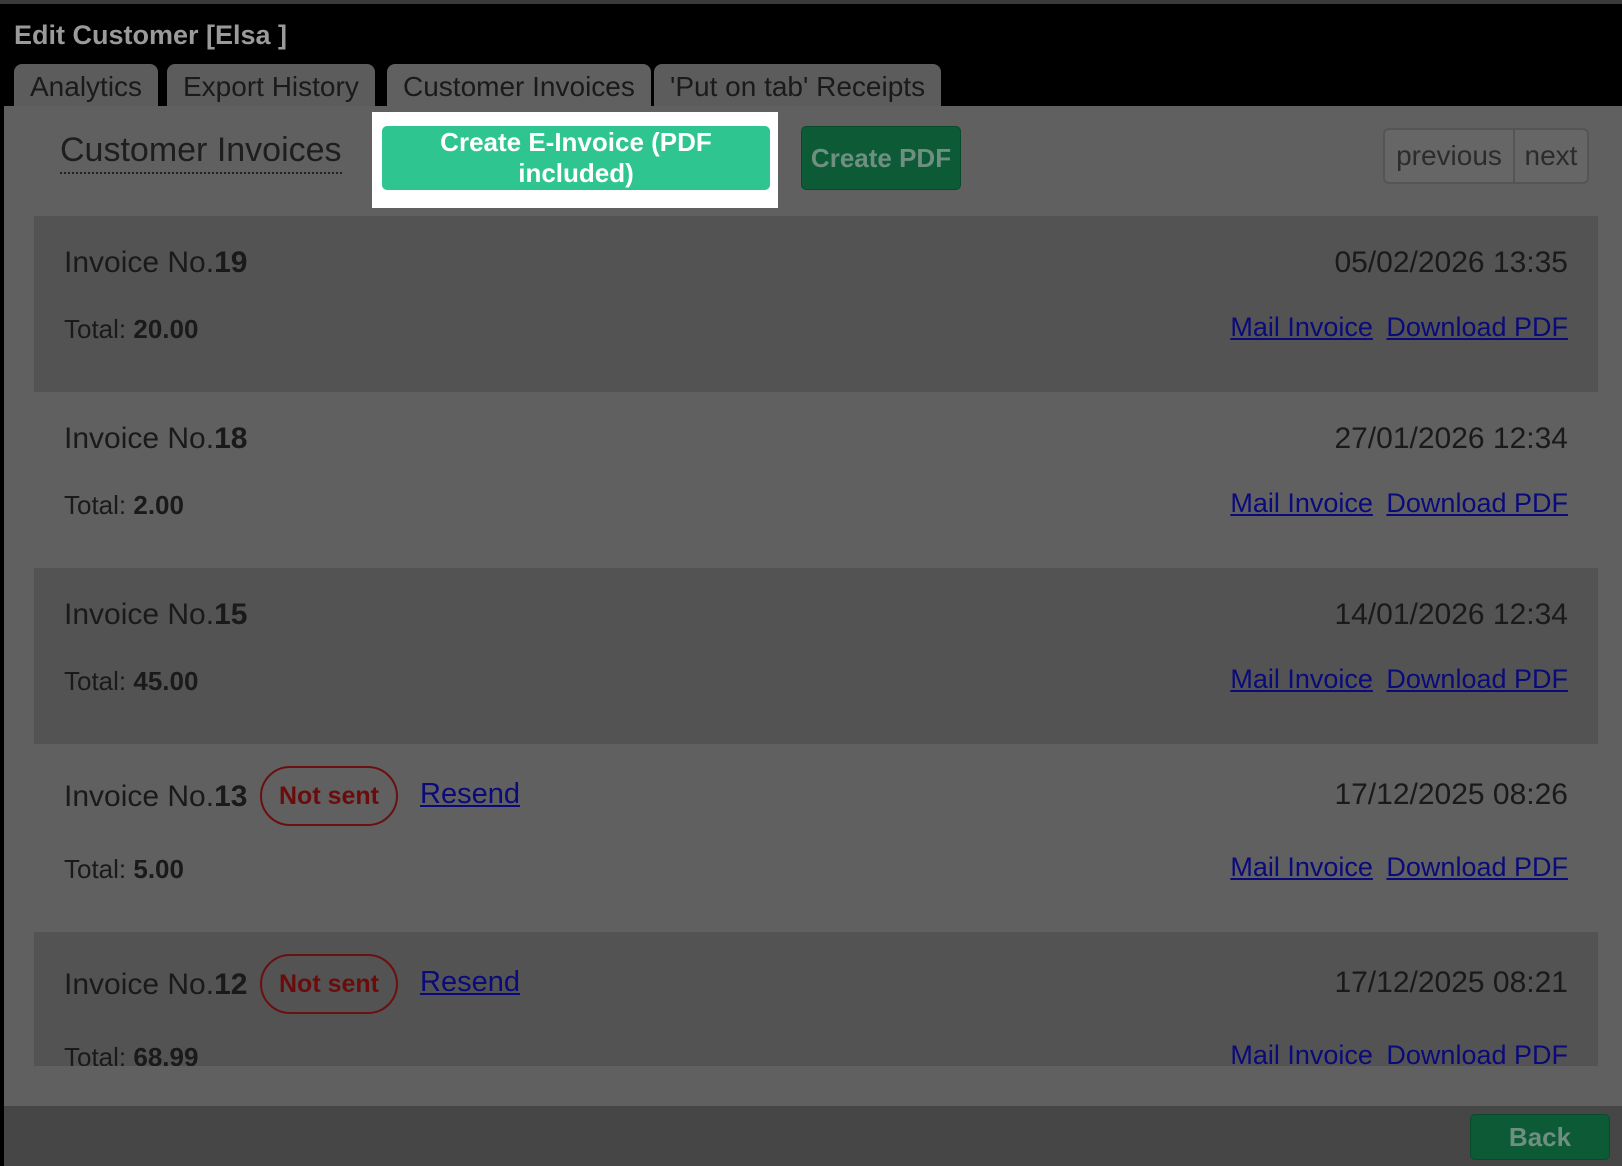 The image size is (1622, 1166). Describe the element at coordinates (131, 329) in the screenshot. I see `invoice-total: Total: 20.00` at that location.